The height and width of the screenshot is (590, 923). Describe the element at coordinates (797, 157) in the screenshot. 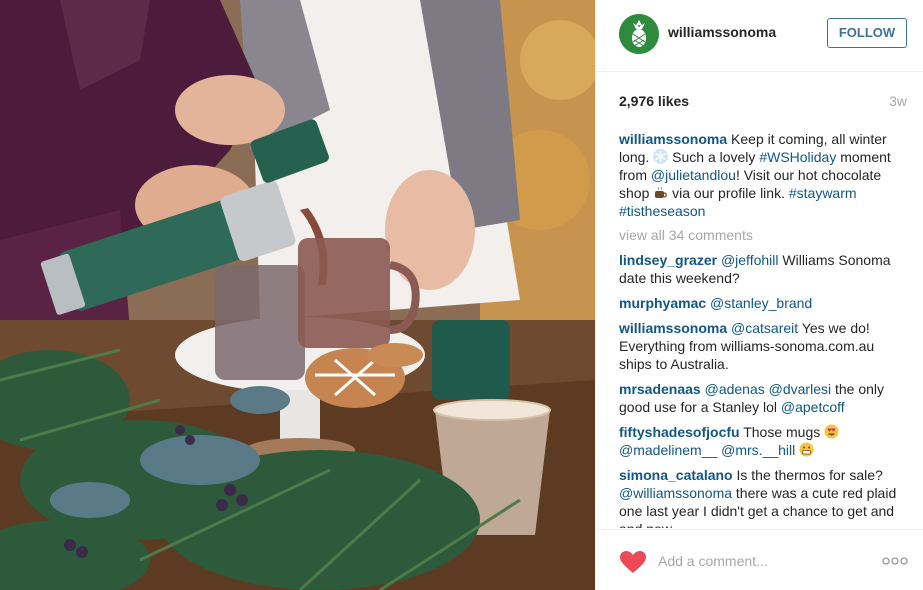

I see `hashtag: #WSHoliday` at that location.